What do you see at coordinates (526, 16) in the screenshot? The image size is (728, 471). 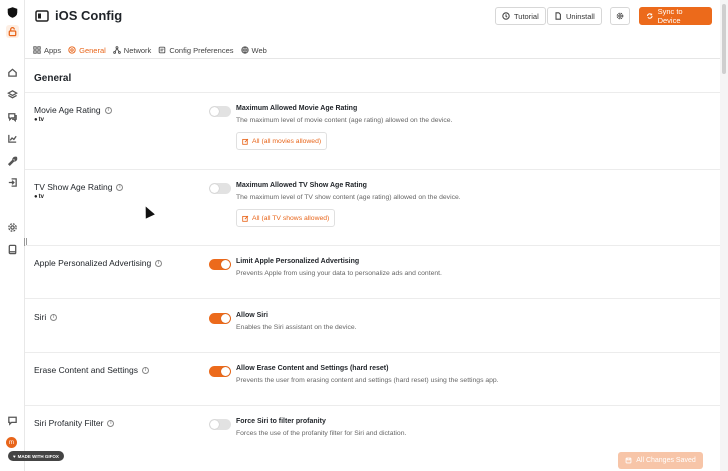 I see `tutorial-label: Tutorial` at bounding box center [526, 16].